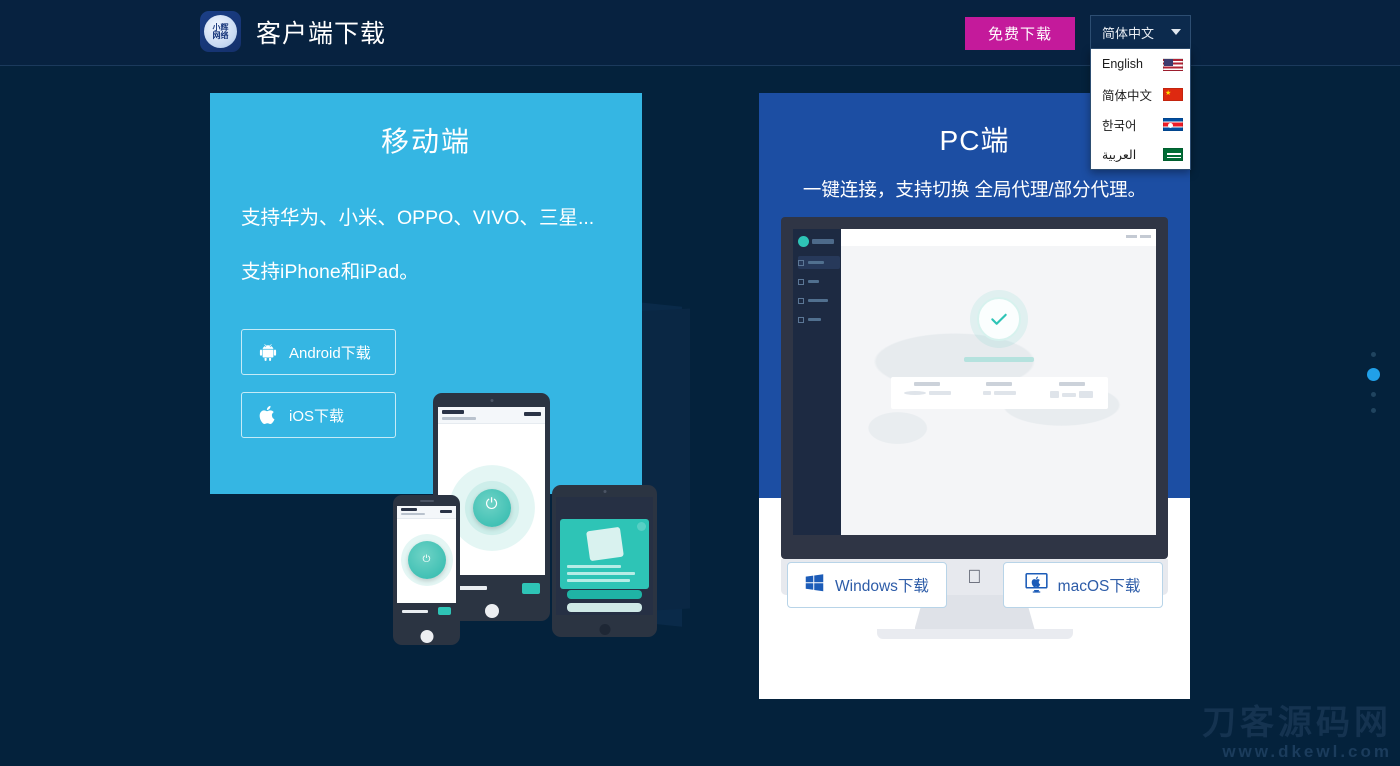 This screenshot has height=766, width=1400. What do you see at coordinates (1307, 751) in the screenshot?
I see `watermark-url: www.dkewl.com` at bounding box center [1307, 751].